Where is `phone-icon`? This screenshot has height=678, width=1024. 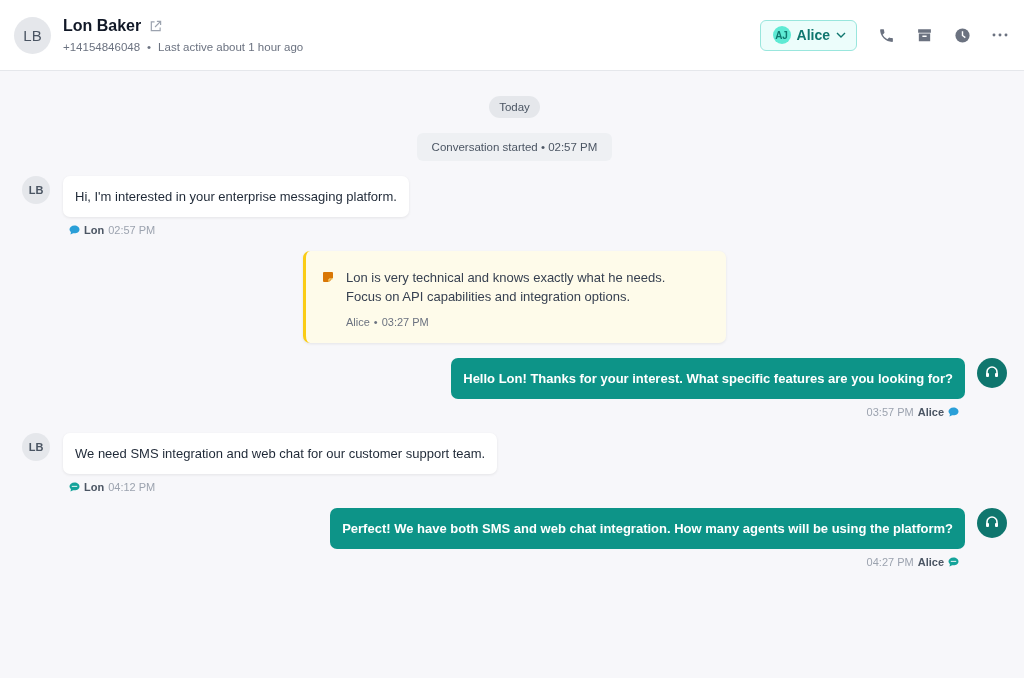 phone-icon is located at coordinates (886, 35).